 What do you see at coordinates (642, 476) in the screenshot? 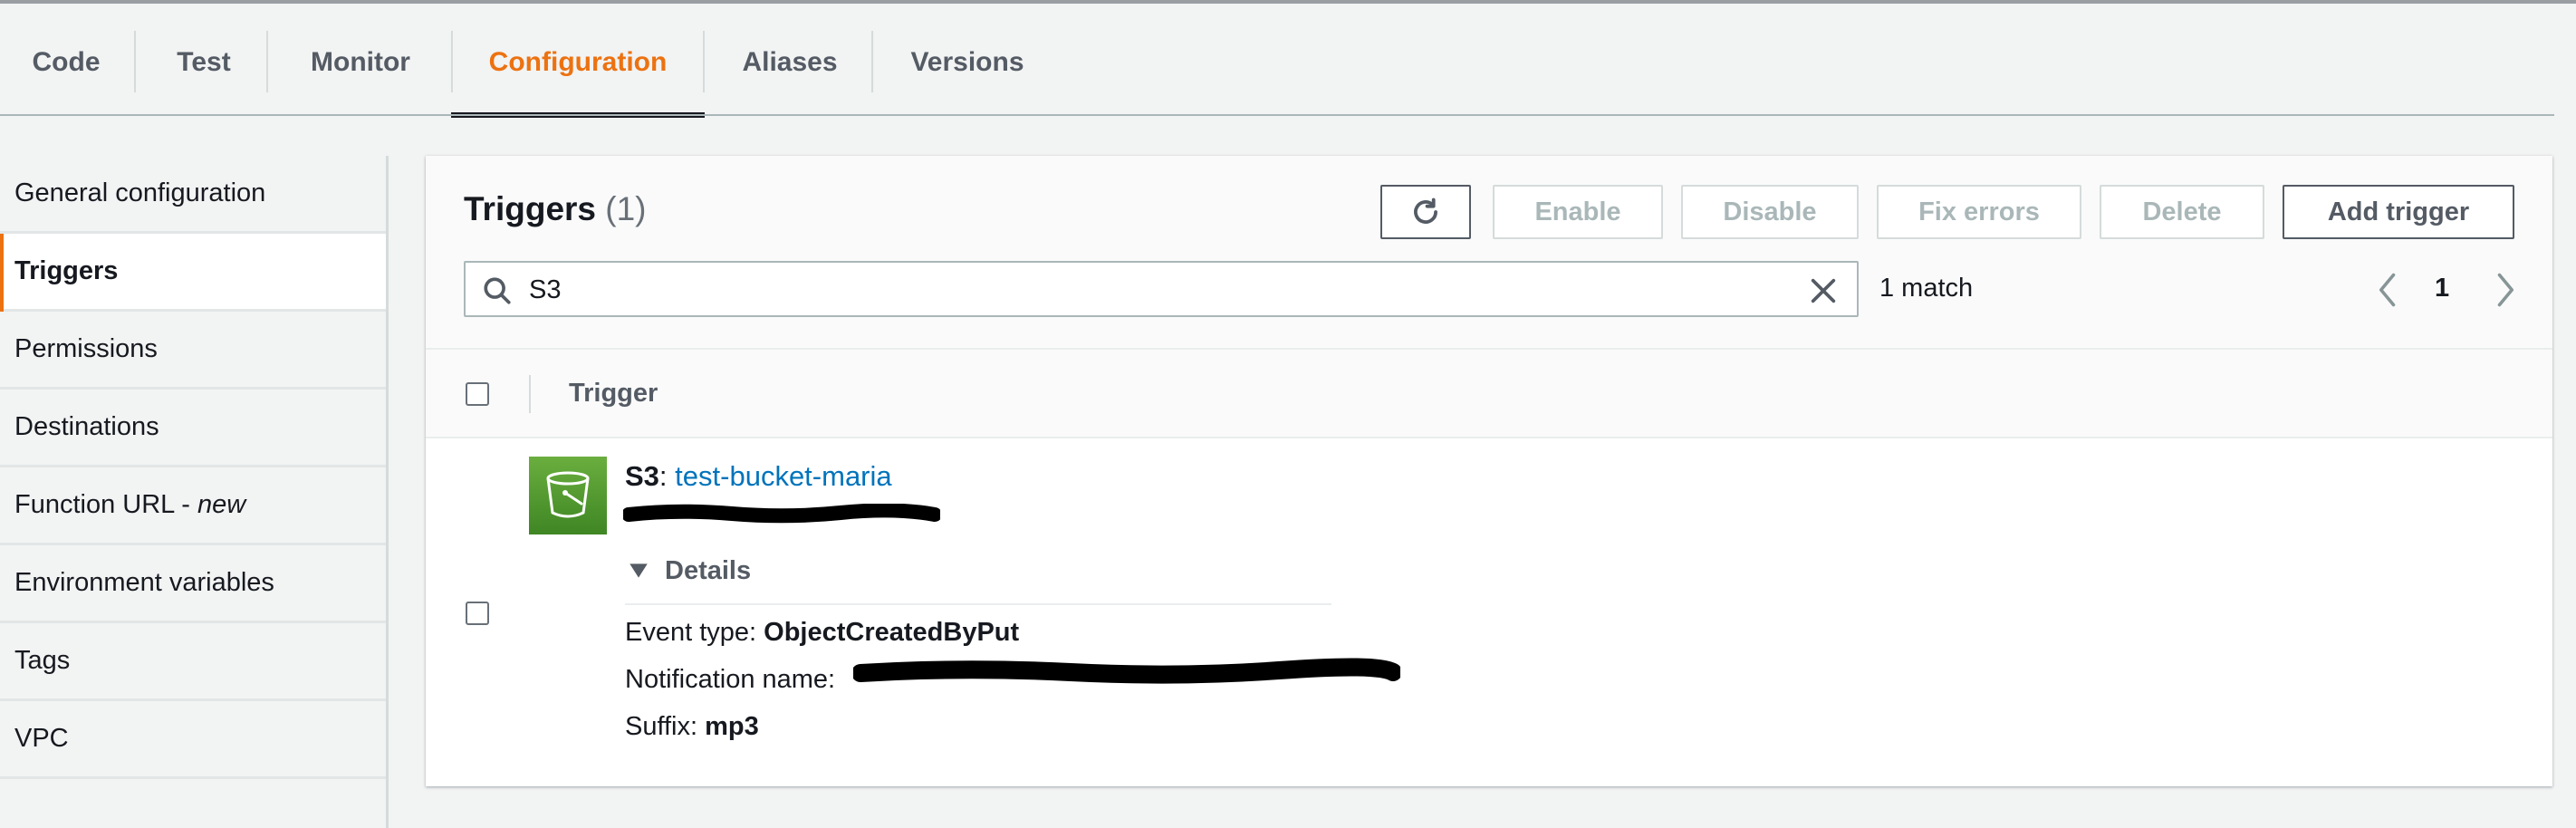
I see `trigger-service: S3` at bounding box center [642, 476].